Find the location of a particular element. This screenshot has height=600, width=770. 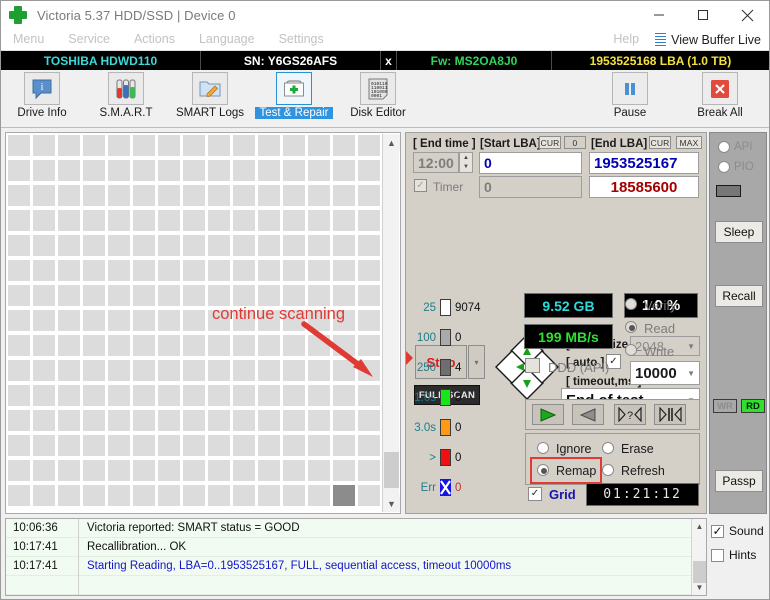

recall-button: Recall is located at coordinates (739, 296).